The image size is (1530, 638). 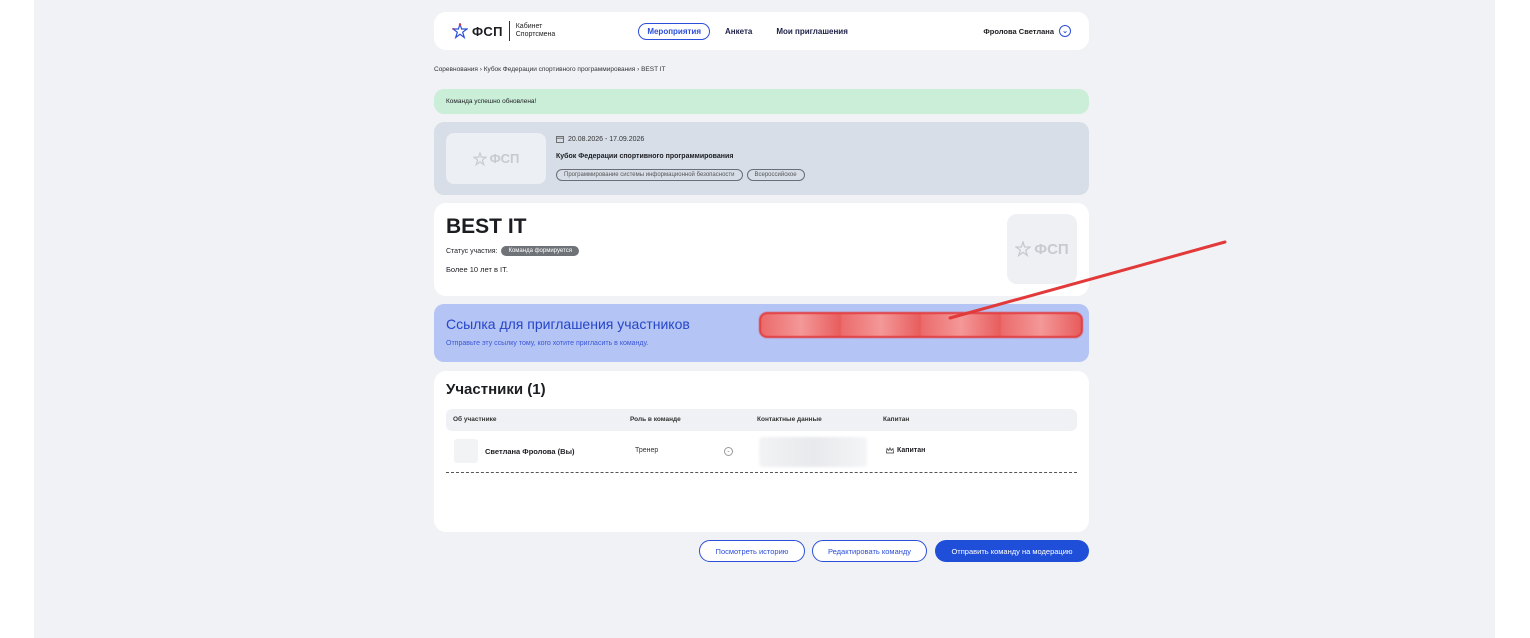 What do you see at coordinates (466, 451) in the screenshot?
I see `avatar` at bounding box center [466, 451].